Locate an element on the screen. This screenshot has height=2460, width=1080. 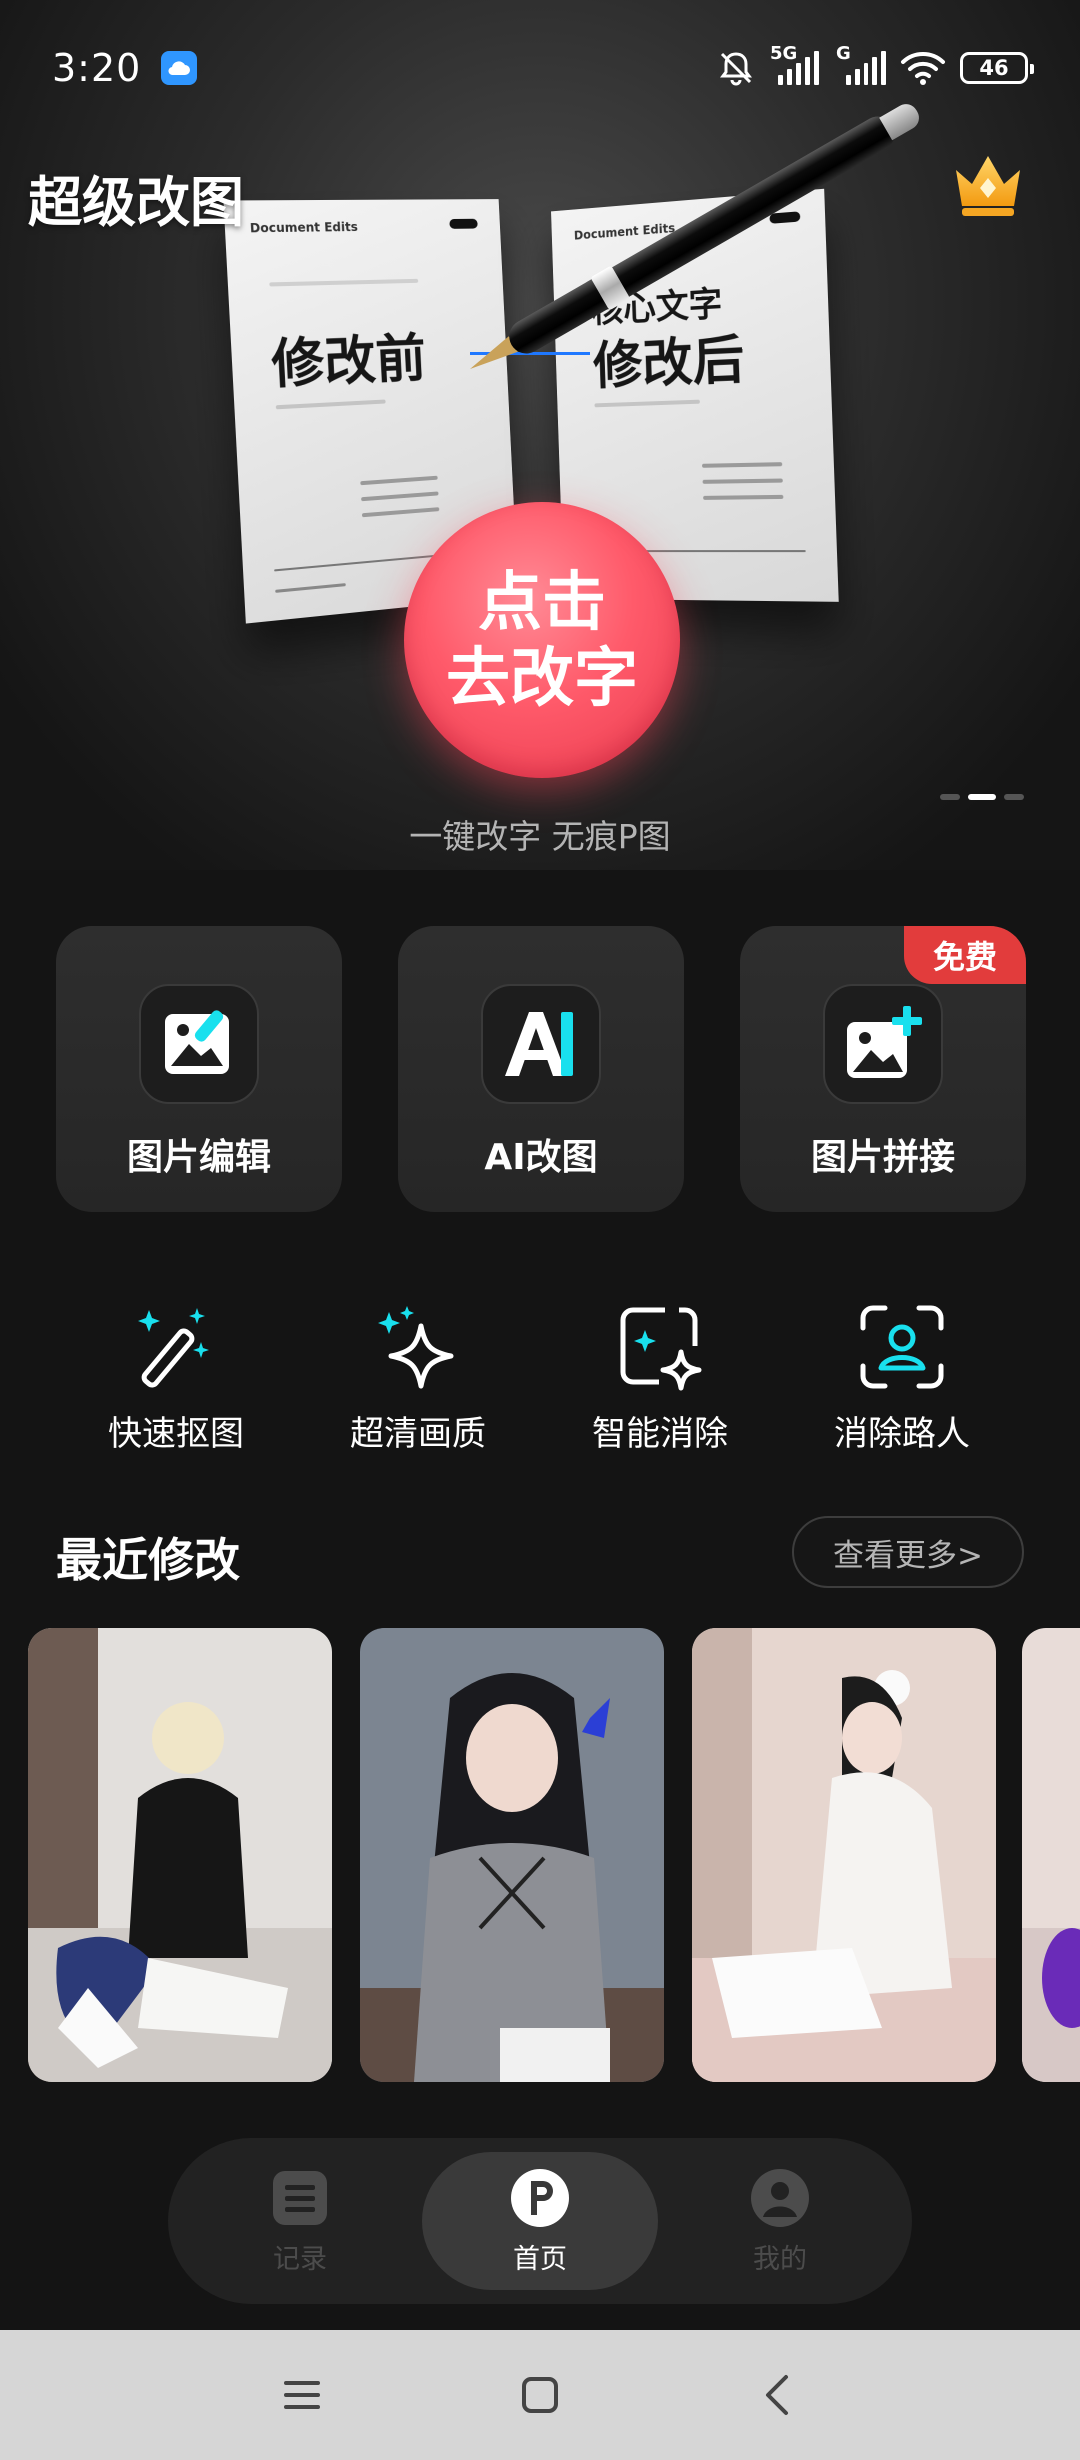
smart-erase-icon is located at coordinates (661, 1349).